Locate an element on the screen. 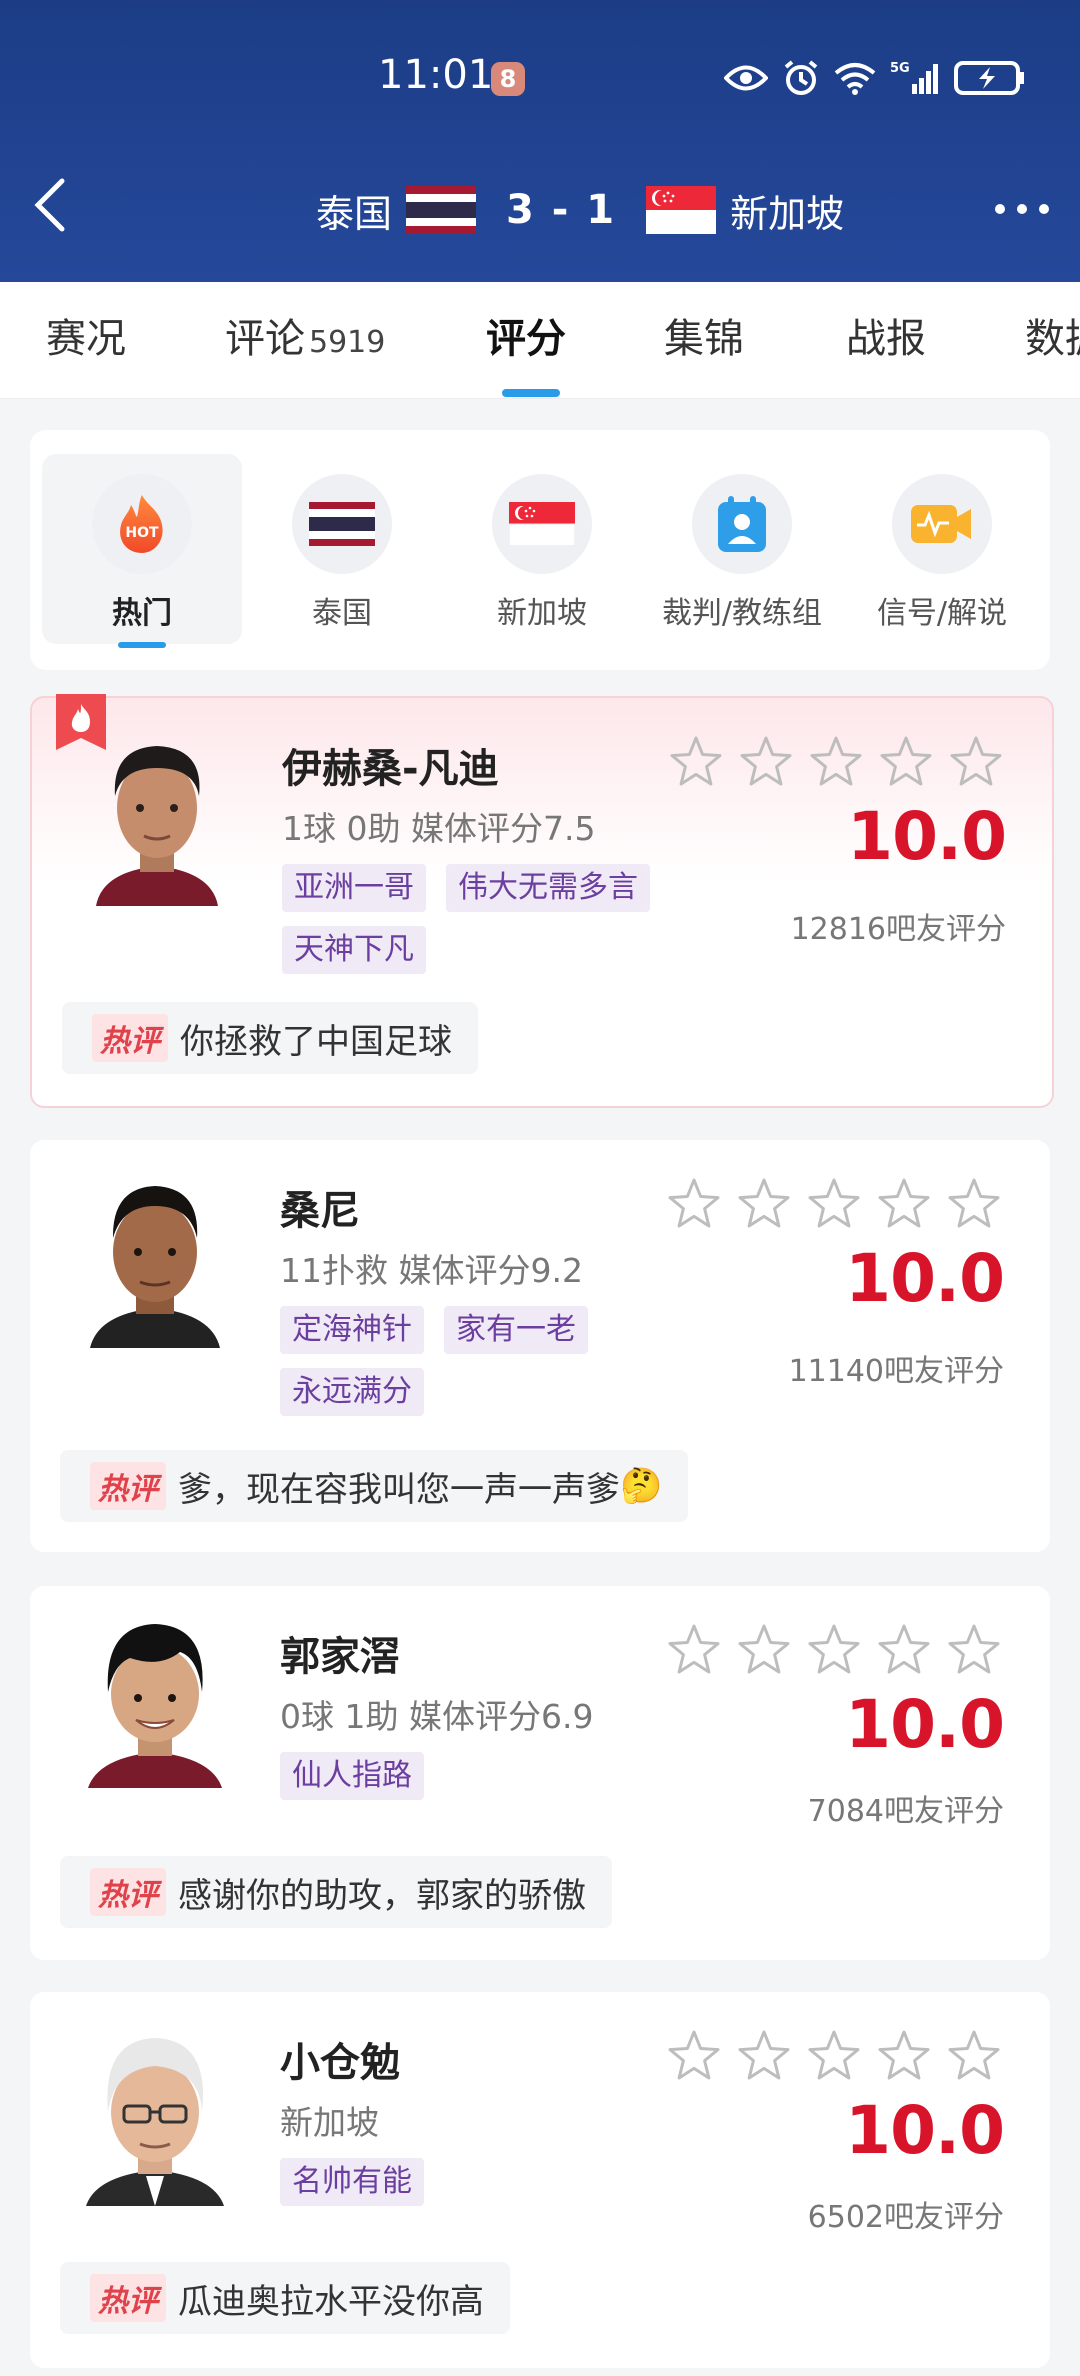  rating-filter-bar: HOT 热门 泰国 新加坡 裁判/教练组 信号/解说 is located at coordinates (540, 550).